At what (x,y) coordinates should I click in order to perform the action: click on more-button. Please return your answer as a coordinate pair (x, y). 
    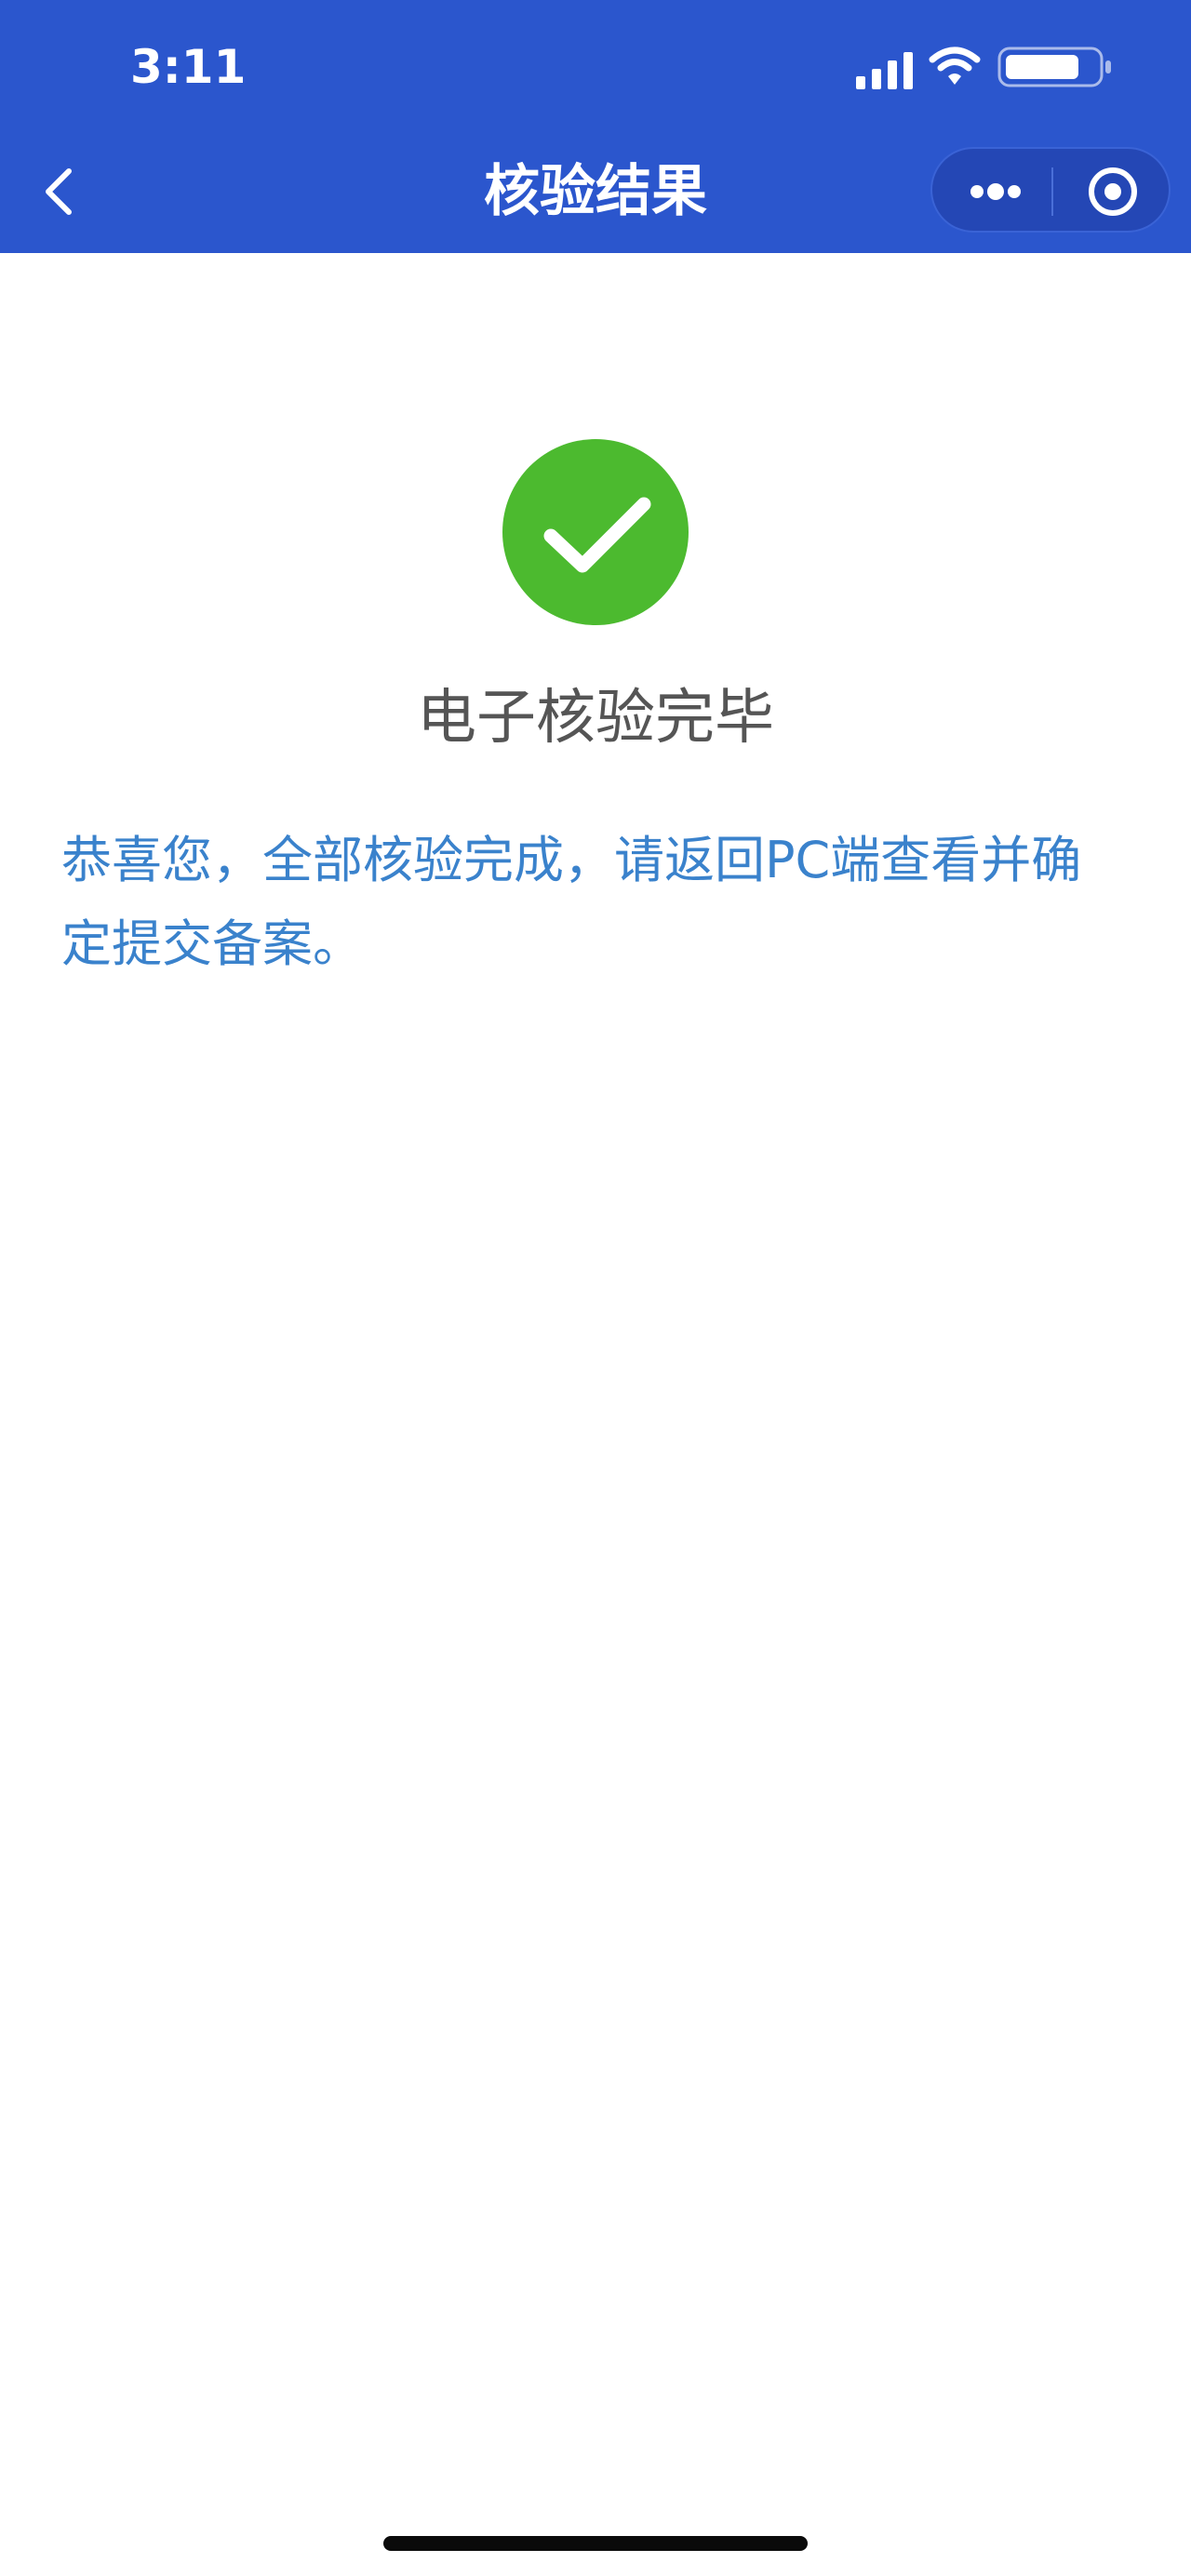
    Looking at the image, I should click on (996, 190).